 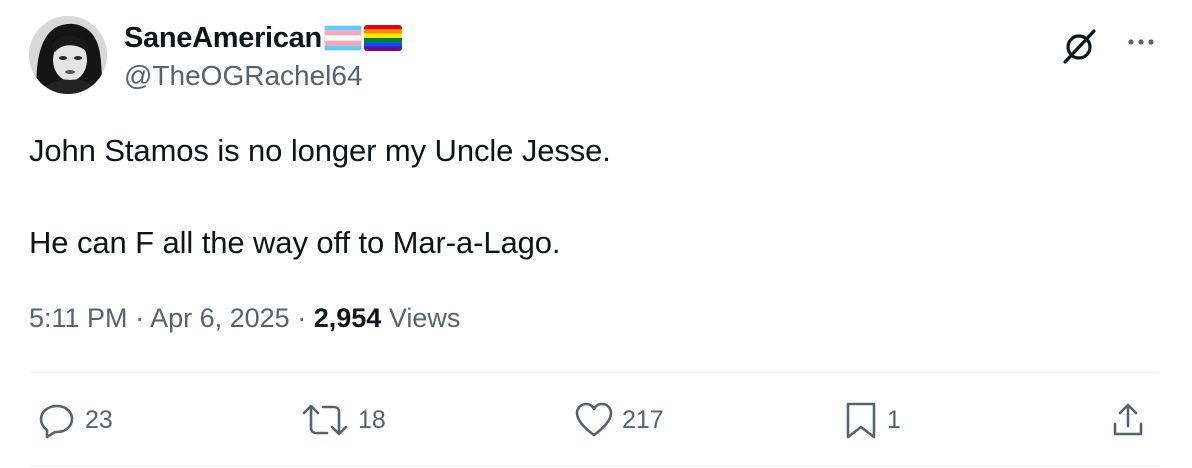 What do you see at coordinates (594, 419) in the screenshot?
I see `heart-icon` at bounding box center [594, 419].